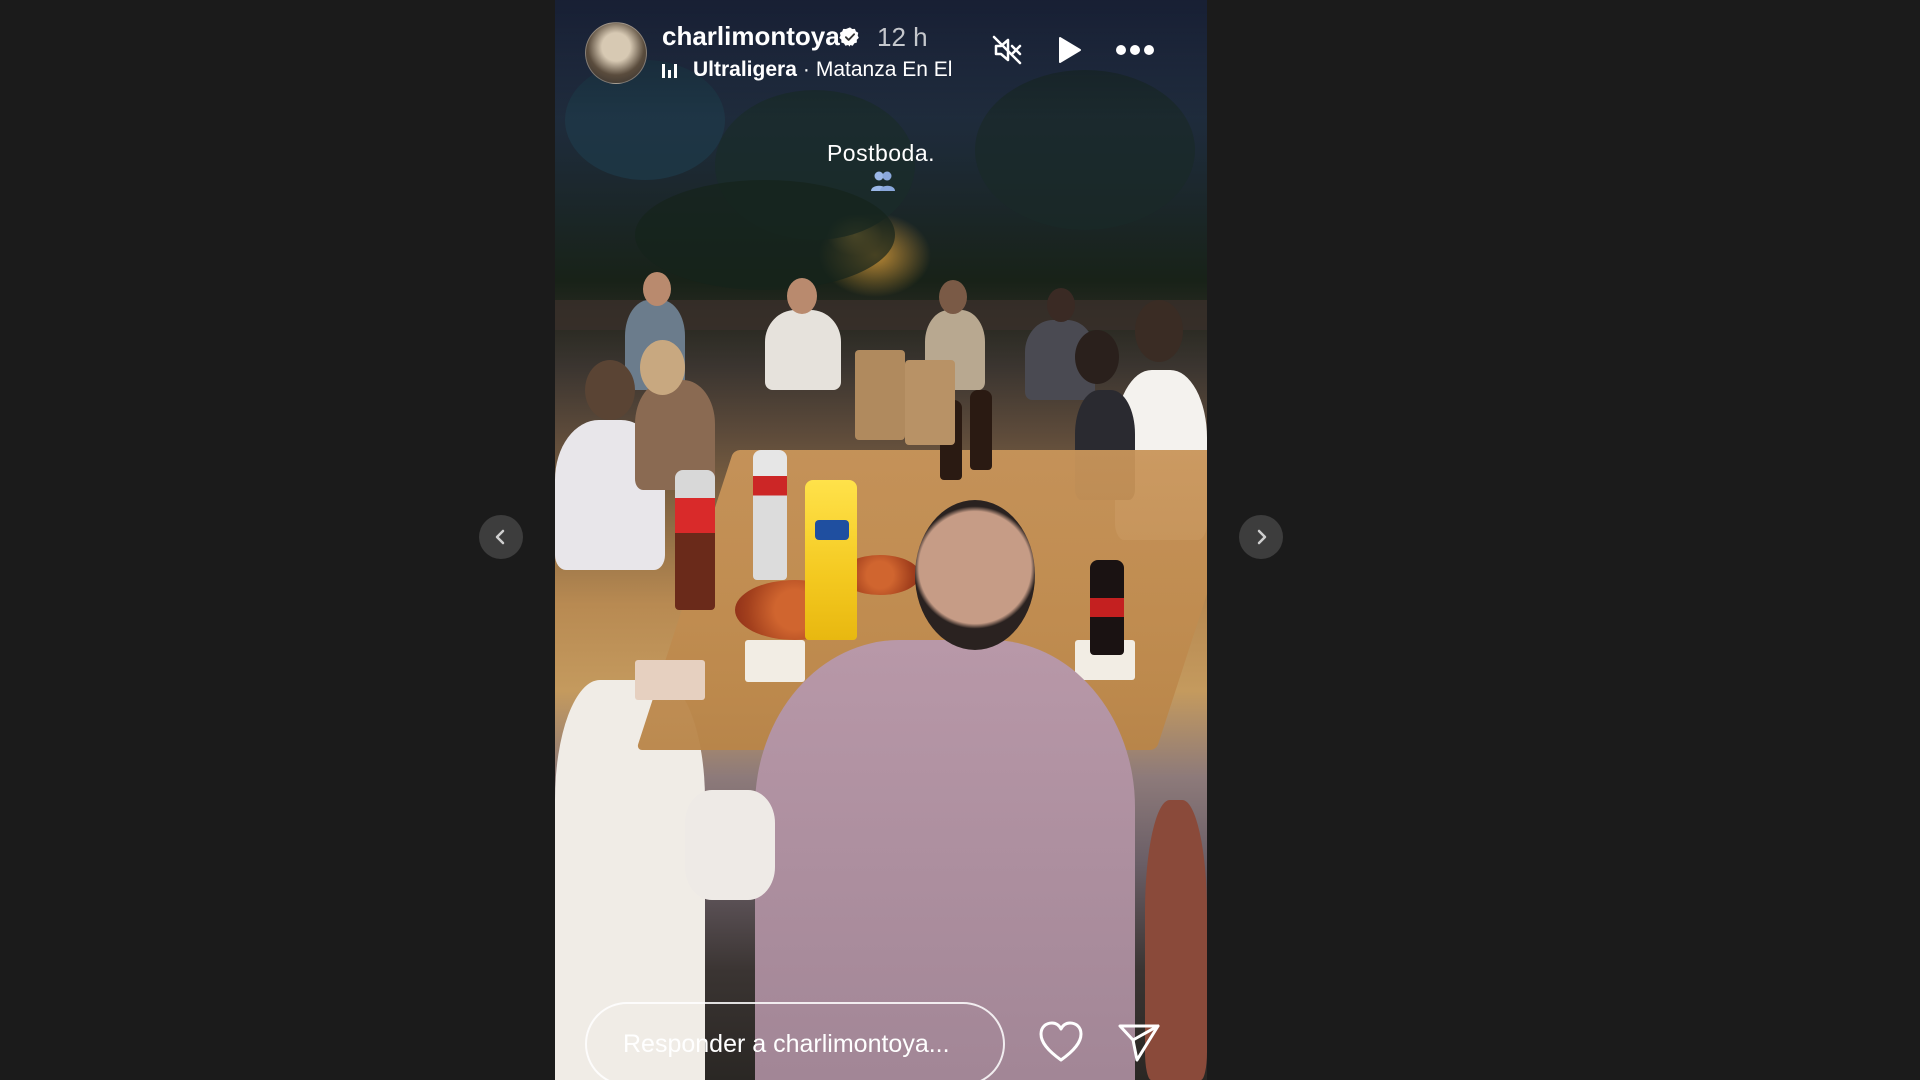 The height and width of the screenshot is (1080, 1920). I want to click on play-button, so click(1069, 50).